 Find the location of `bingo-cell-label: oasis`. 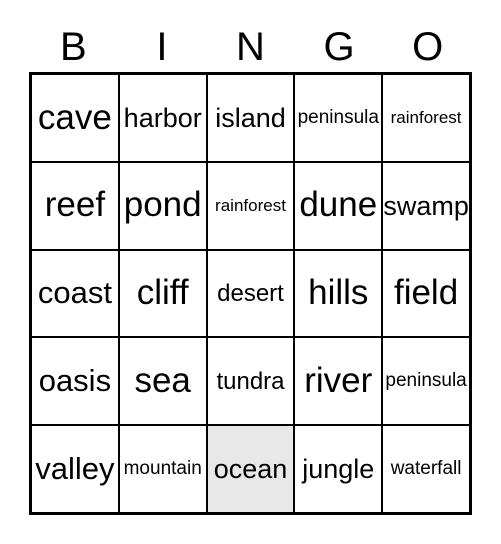

bingo-cell-label: oasis is located at coordinates (75, 381).